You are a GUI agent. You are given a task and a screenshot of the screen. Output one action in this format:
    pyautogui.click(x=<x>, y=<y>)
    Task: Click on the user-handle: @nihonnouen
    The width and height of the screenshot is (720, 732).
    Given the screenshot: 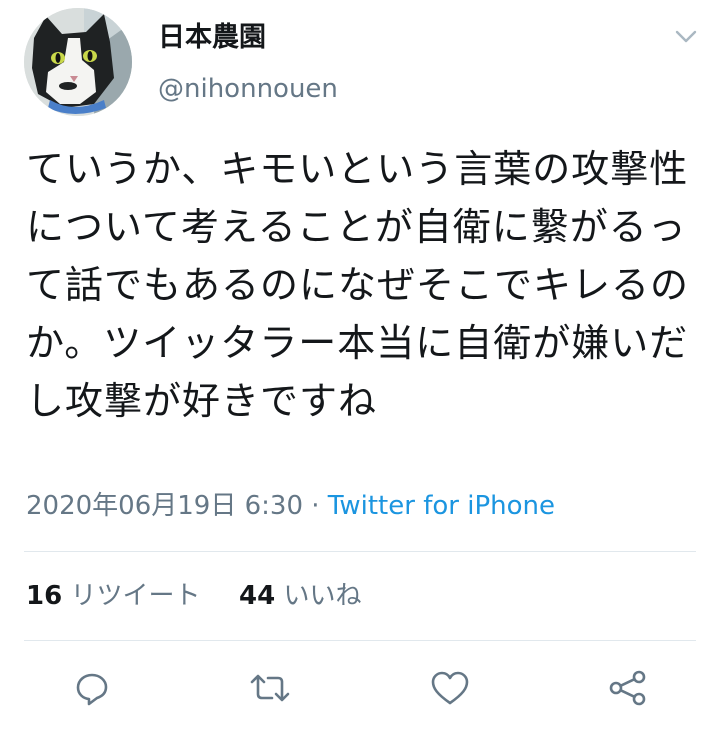 What is the action you would take?
    pyautogui.click(x=248, y=89)
    